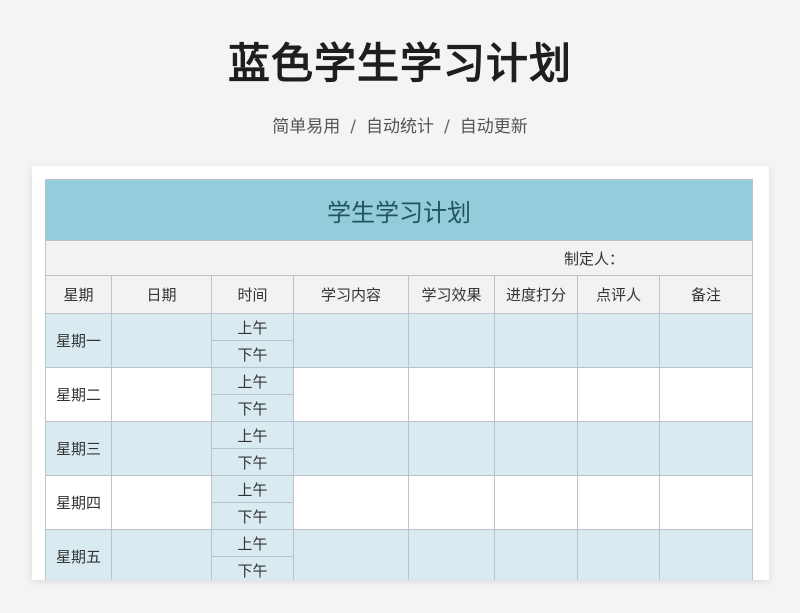 This screenshot has height=613, width=800. I want to click on column-header: 进度打分, so click(536, 294).